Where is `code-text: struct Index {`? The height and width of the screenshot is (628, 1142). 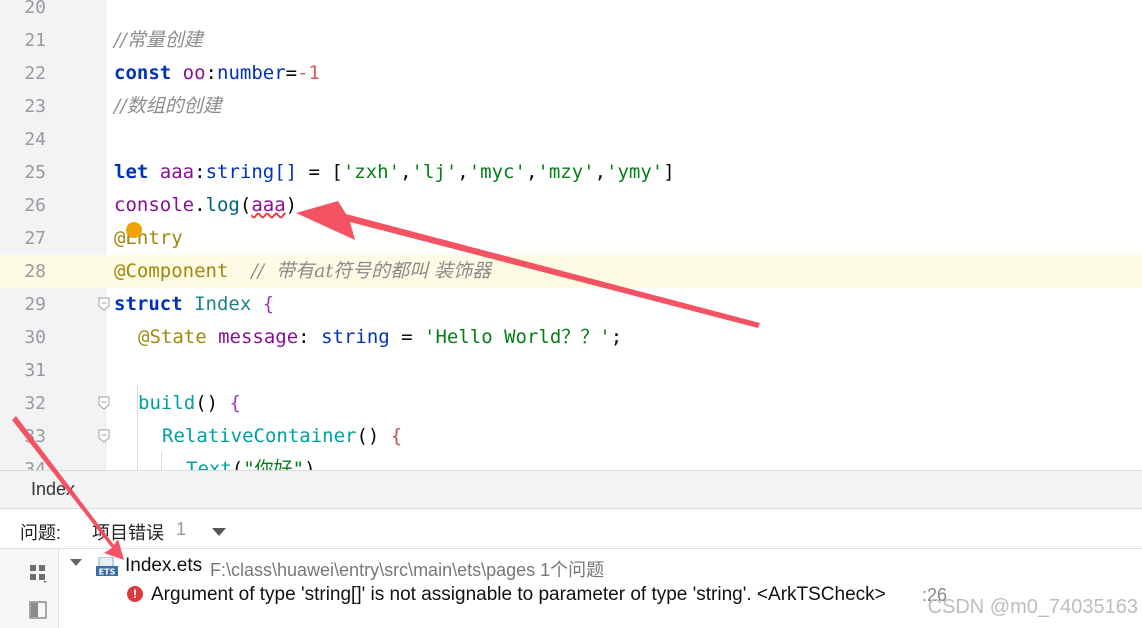 code-text: struct Index { is located at coordinates (194, 304).